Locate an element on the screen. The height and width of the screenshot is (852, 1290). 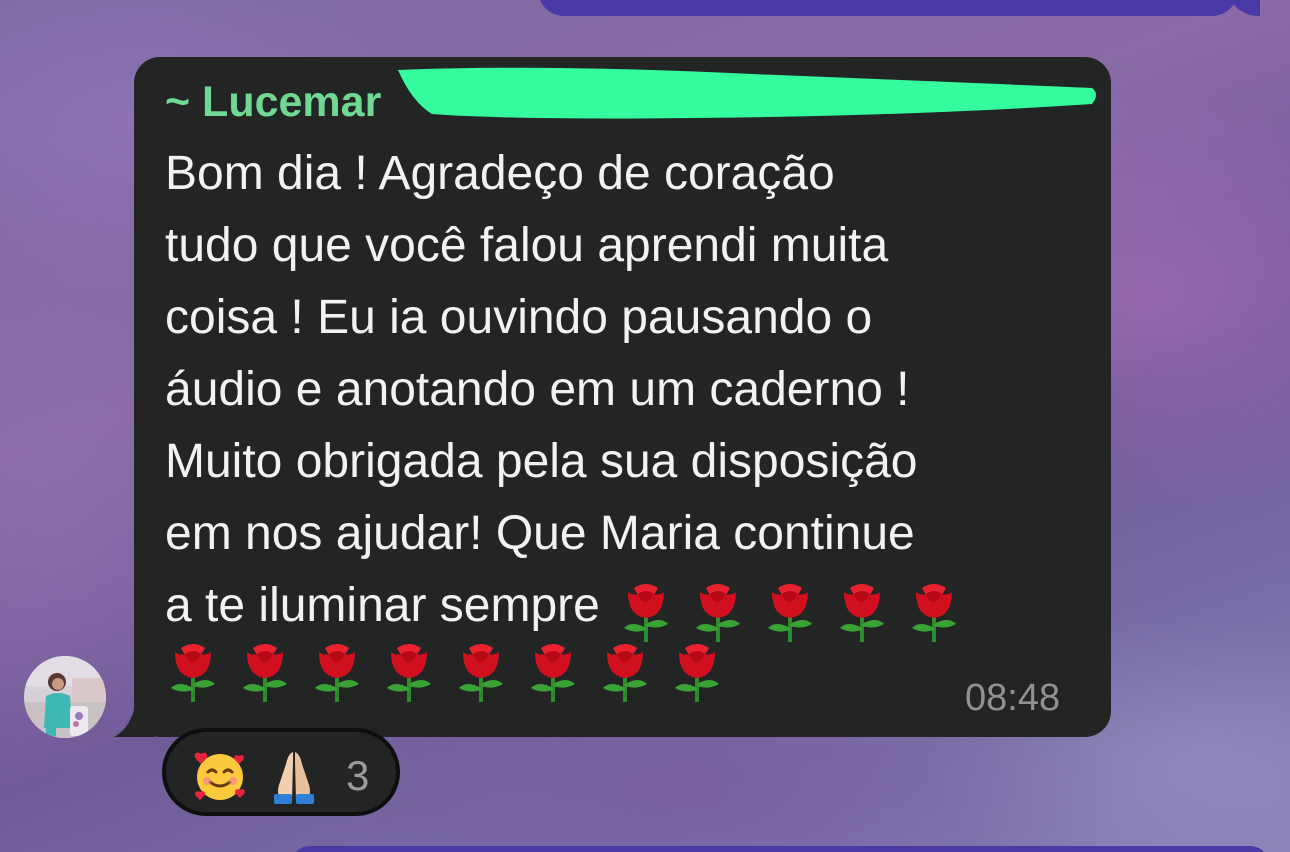
sender-name: ~ Lucemar is located at coordinates (273, 102).